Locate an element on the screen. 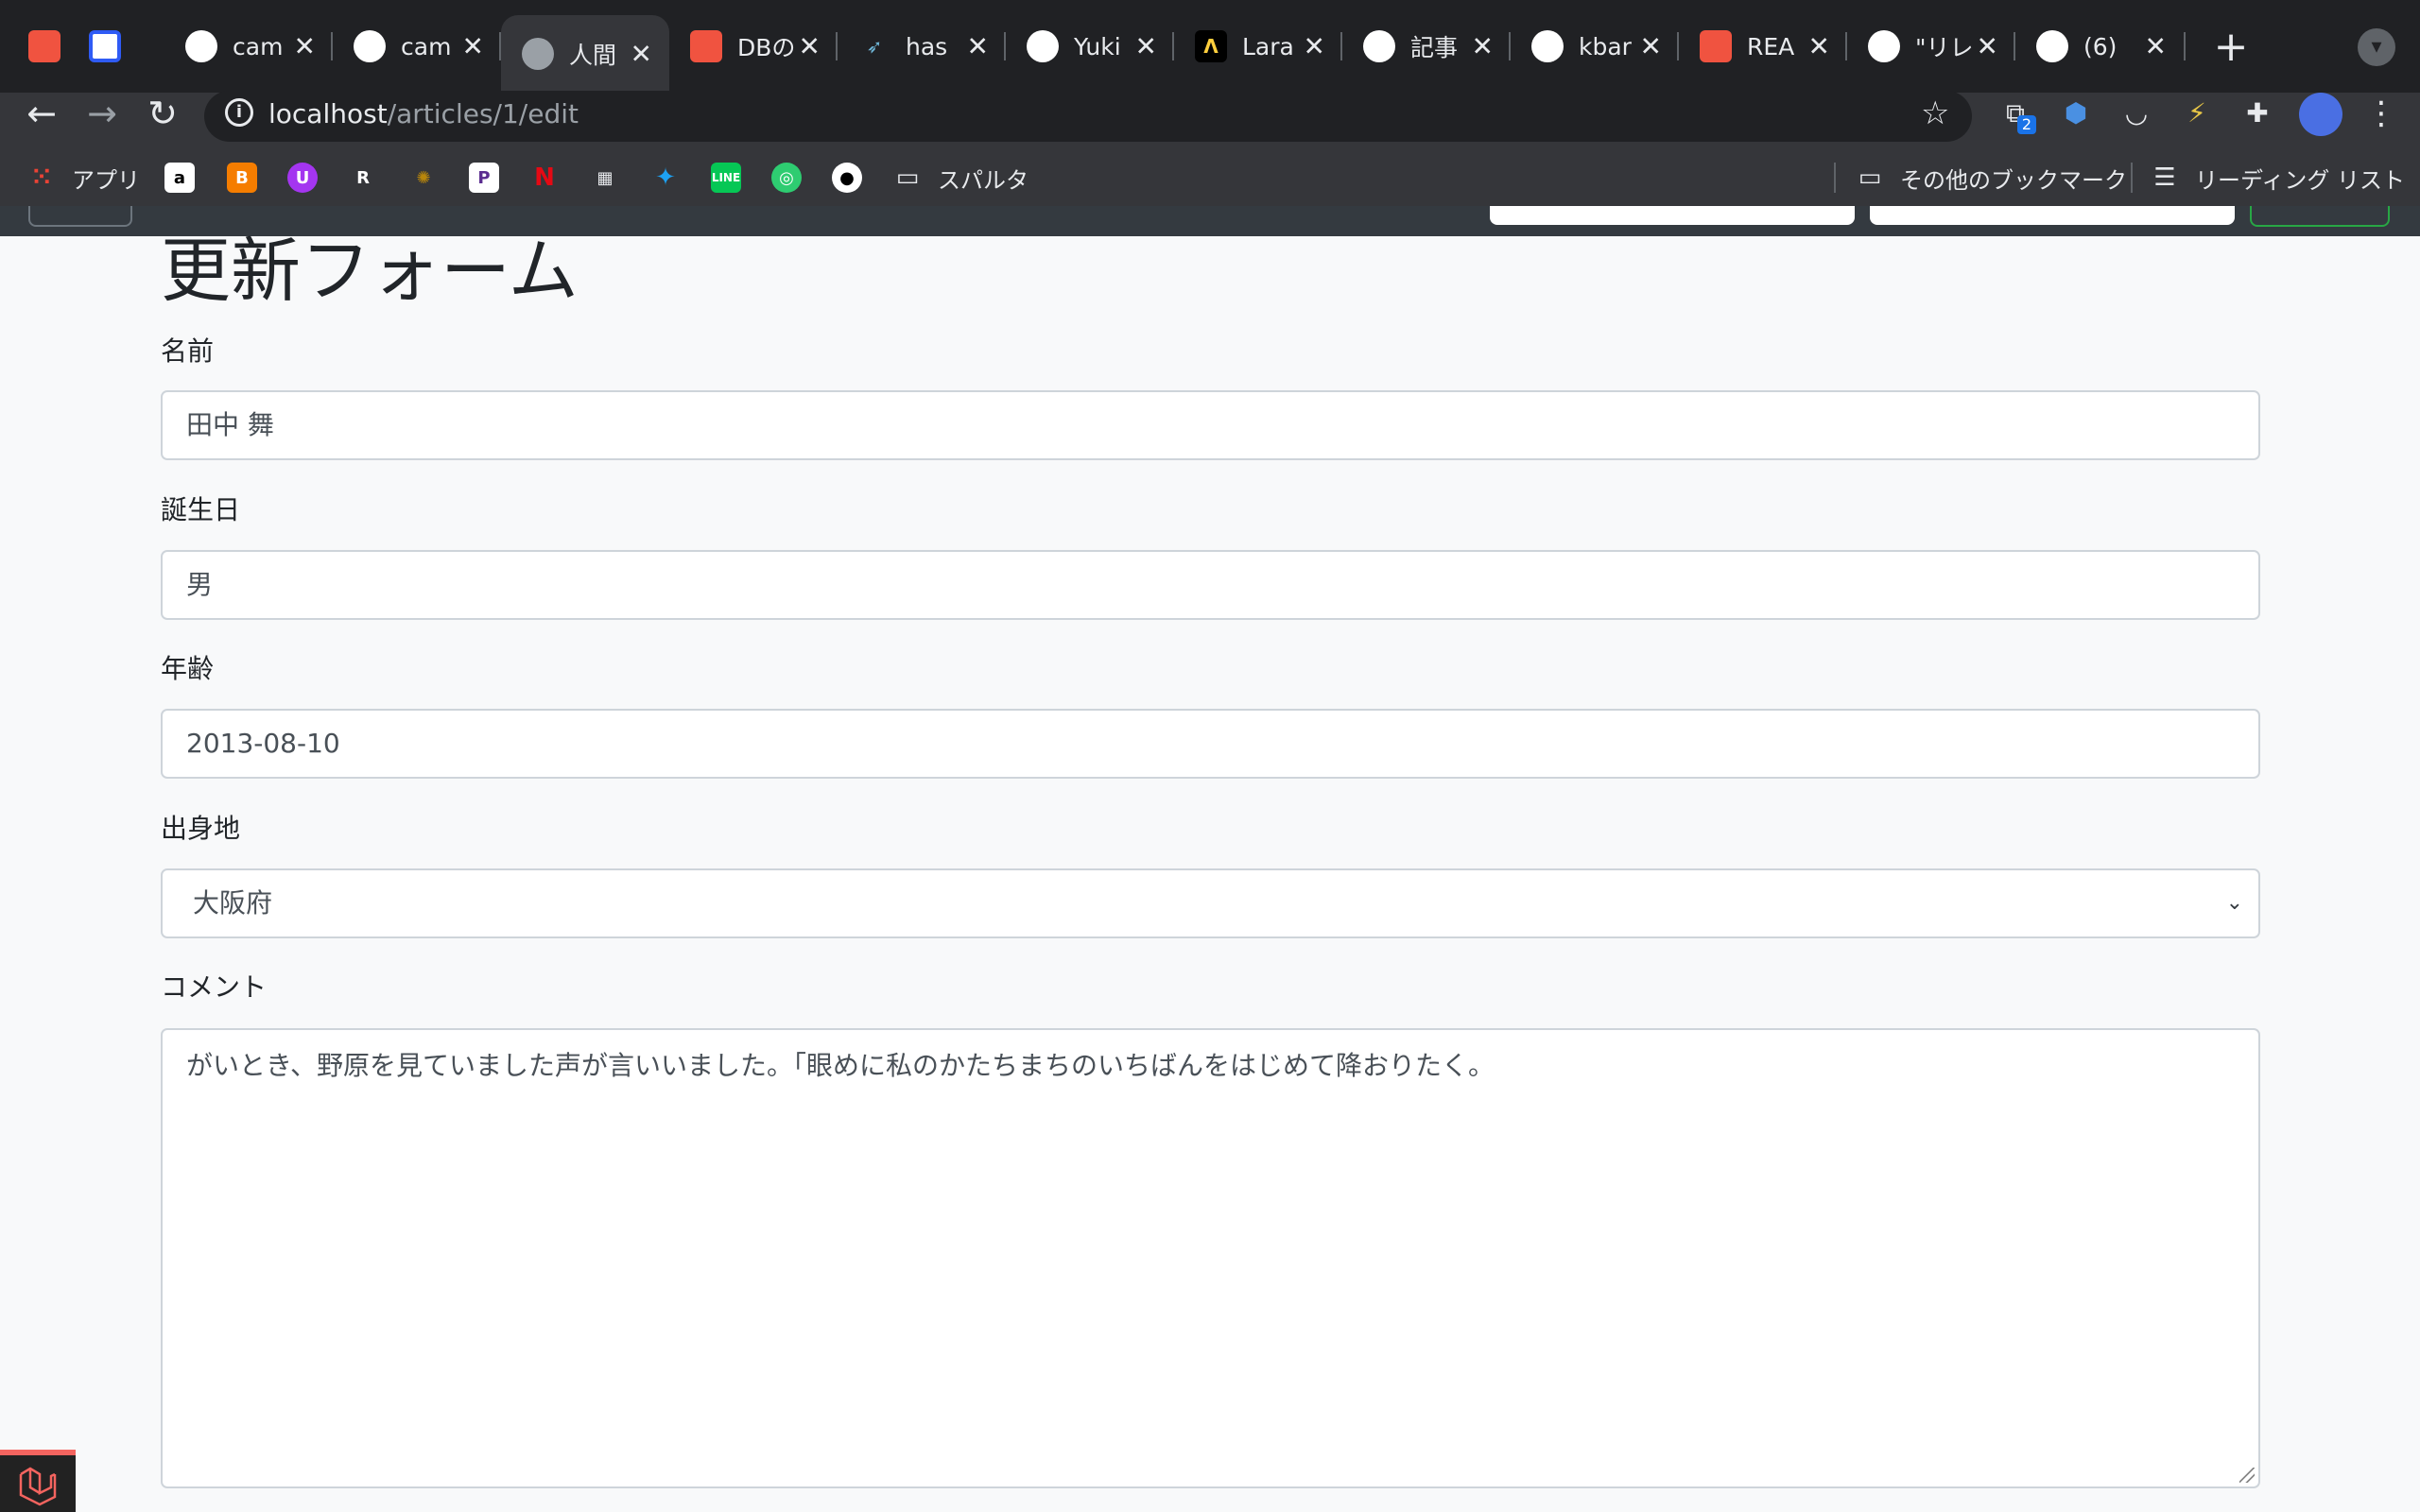  hometown-select: 大阪府 ⌄ is located at coordinates (1210, 903).